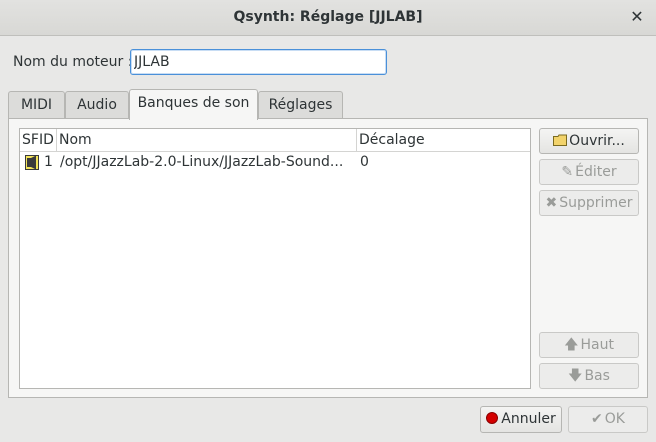 This screenshot has height=442, width=656. Describe the element at coordinates (551, 203) in the screenshot. I see `x-icon: ✖` at that location.